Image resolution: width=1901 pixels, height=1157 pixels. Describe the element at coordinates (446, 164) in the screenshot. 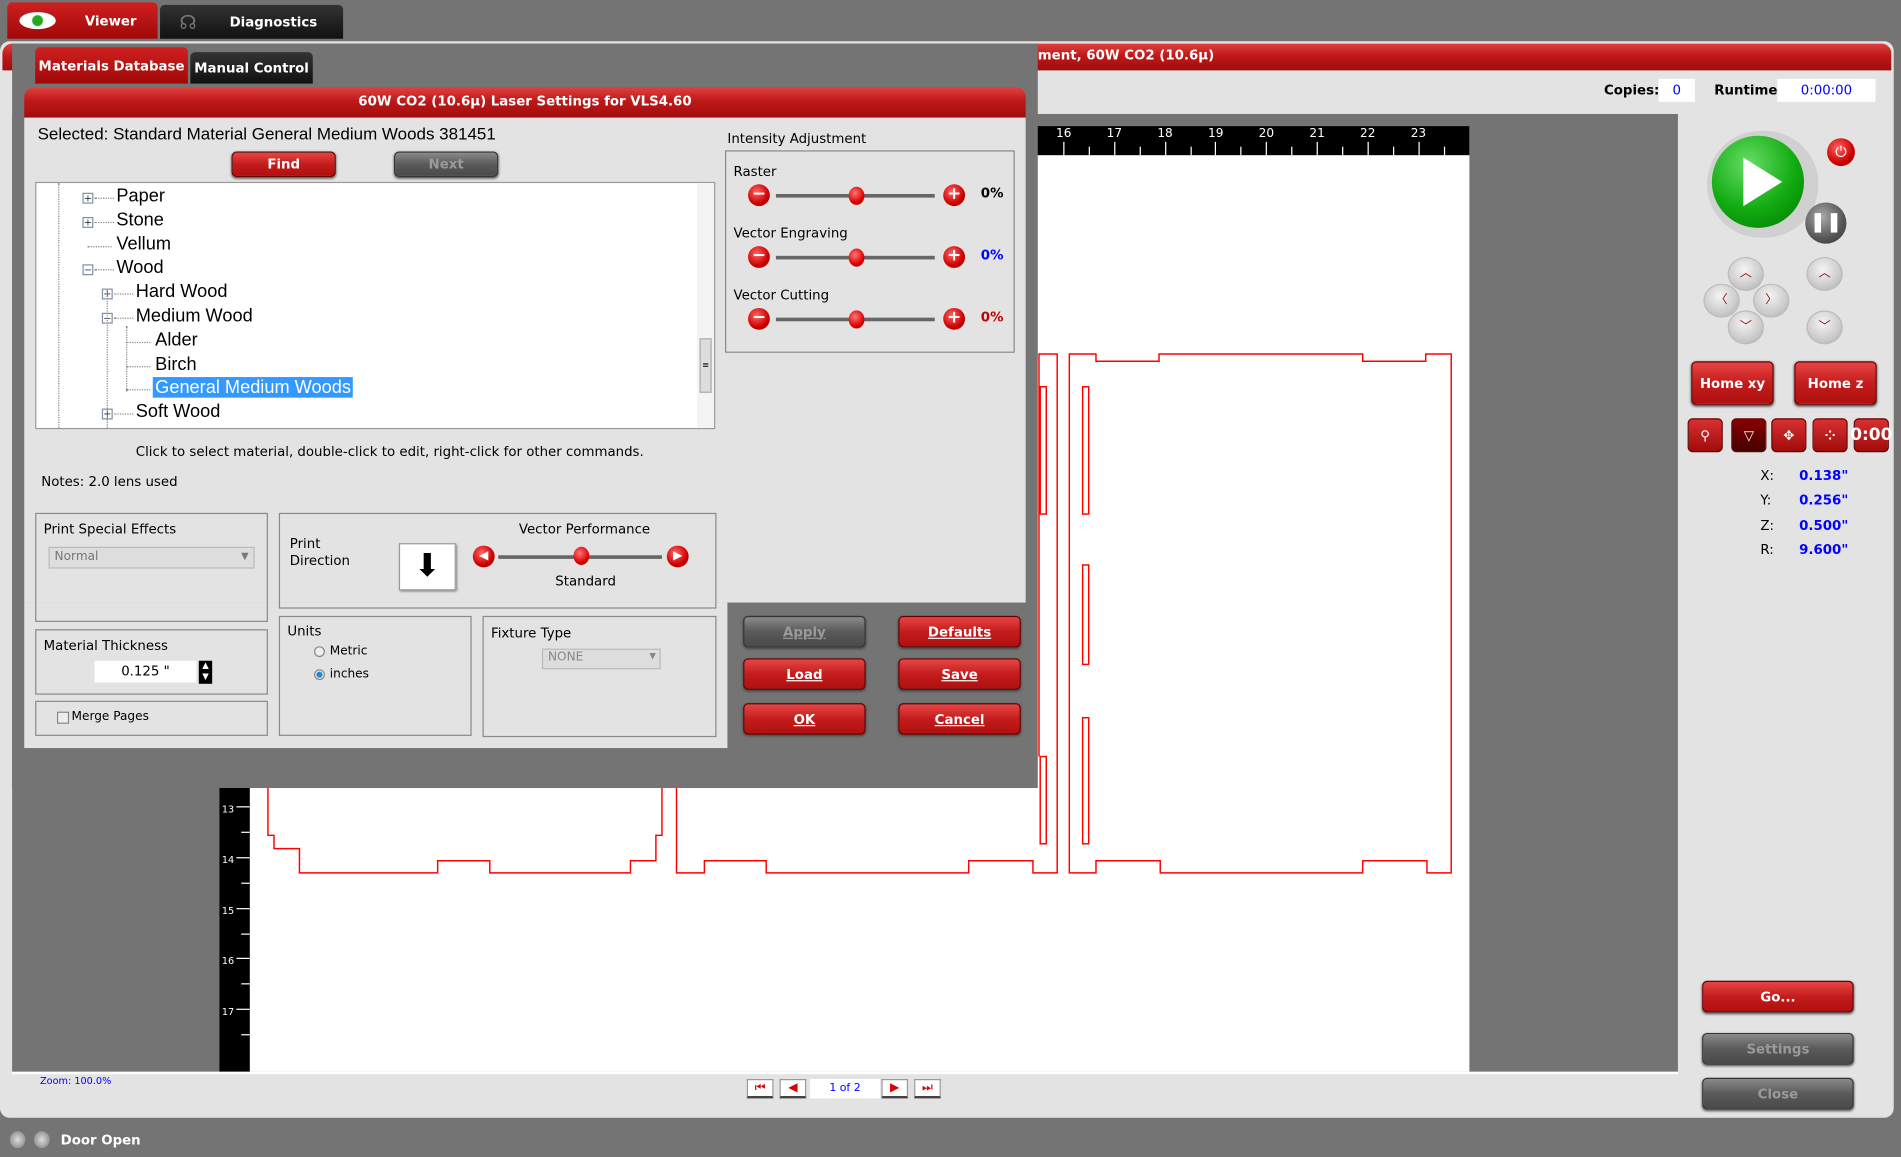

I see `next-button: Next` at that location.